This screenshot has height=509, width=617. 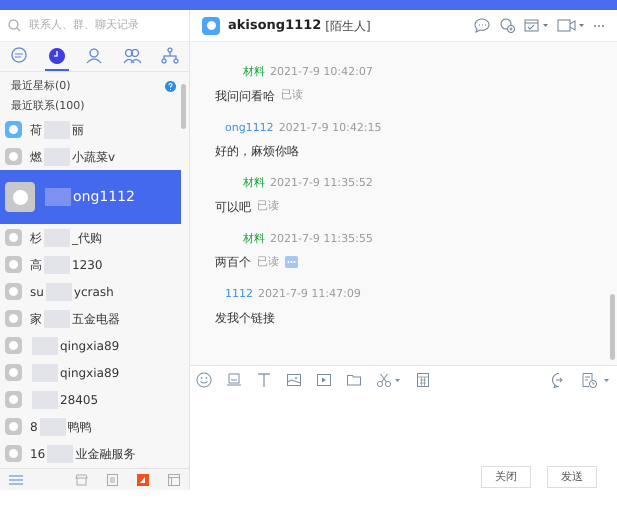 I want to click on message-time: 2021-7-9 11:35:55, so click(x=321, y=238).